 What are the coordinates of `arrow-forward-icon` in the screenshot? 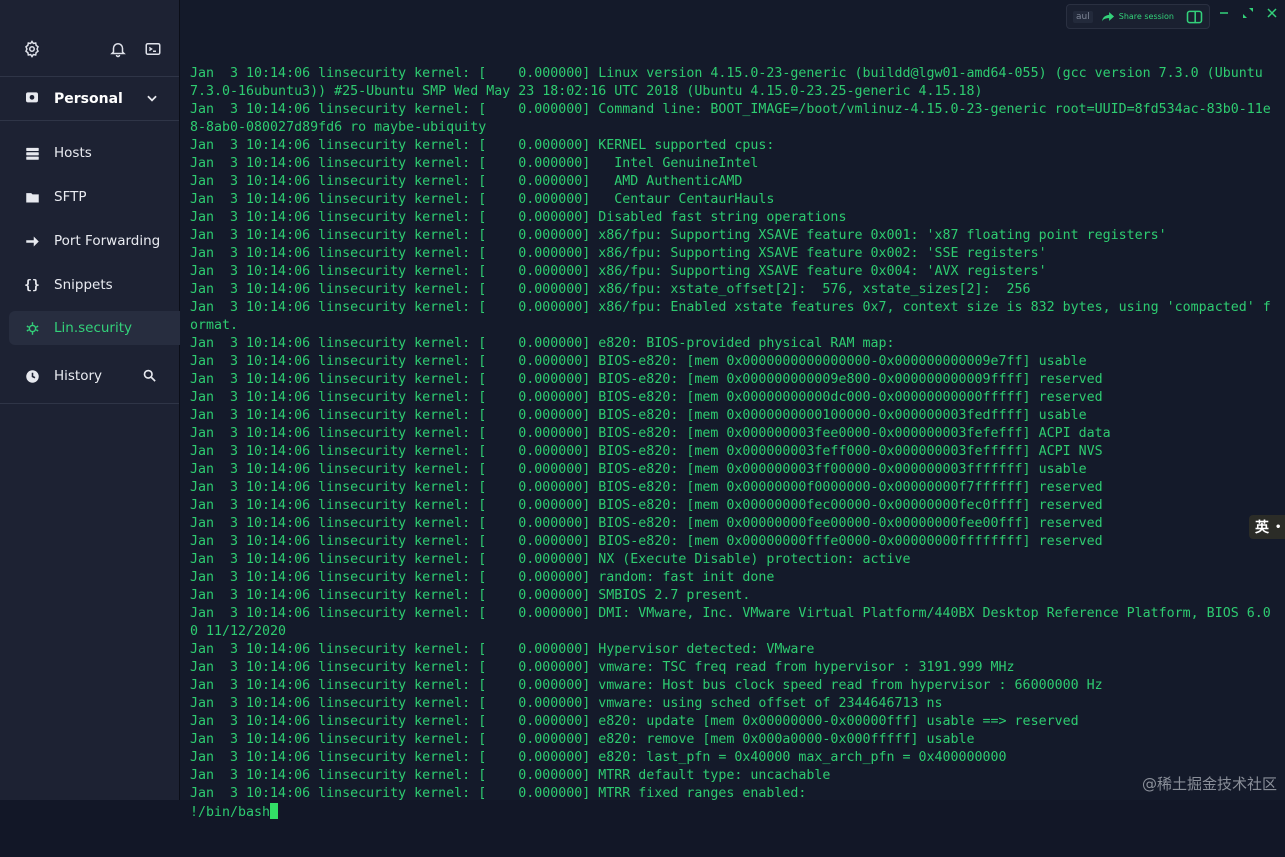 It's located at (32, 241).